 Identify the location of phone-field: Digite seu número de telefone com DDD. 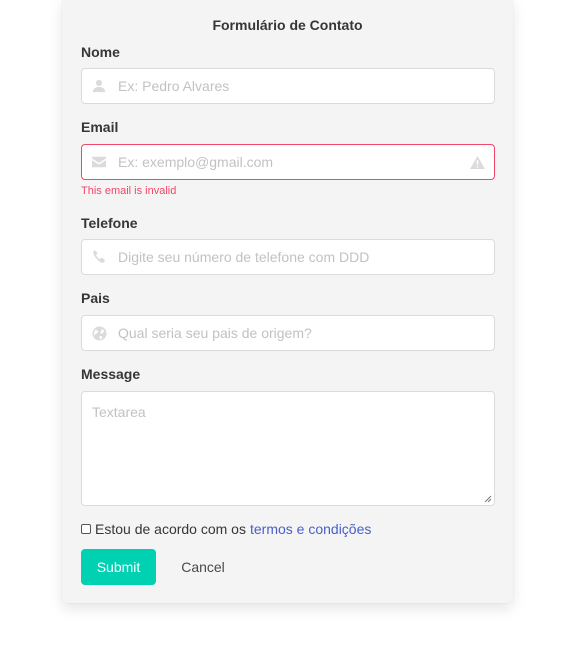
(288, 257).